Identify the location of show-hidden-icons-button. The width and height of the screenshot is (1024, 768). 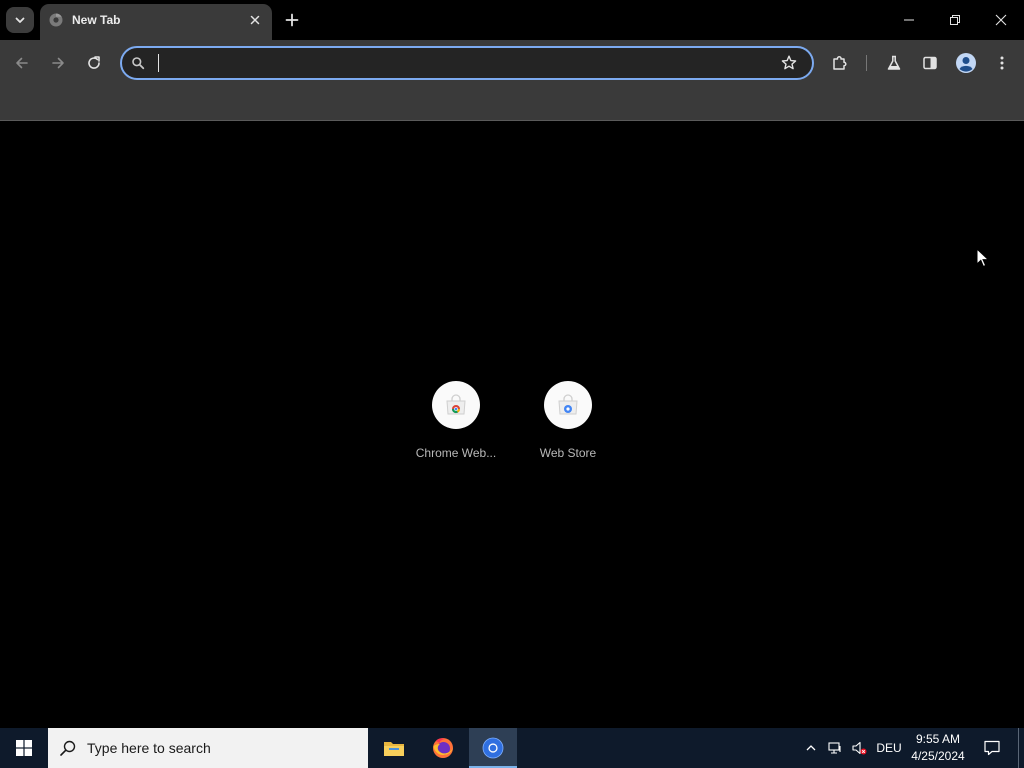
(811, 748).